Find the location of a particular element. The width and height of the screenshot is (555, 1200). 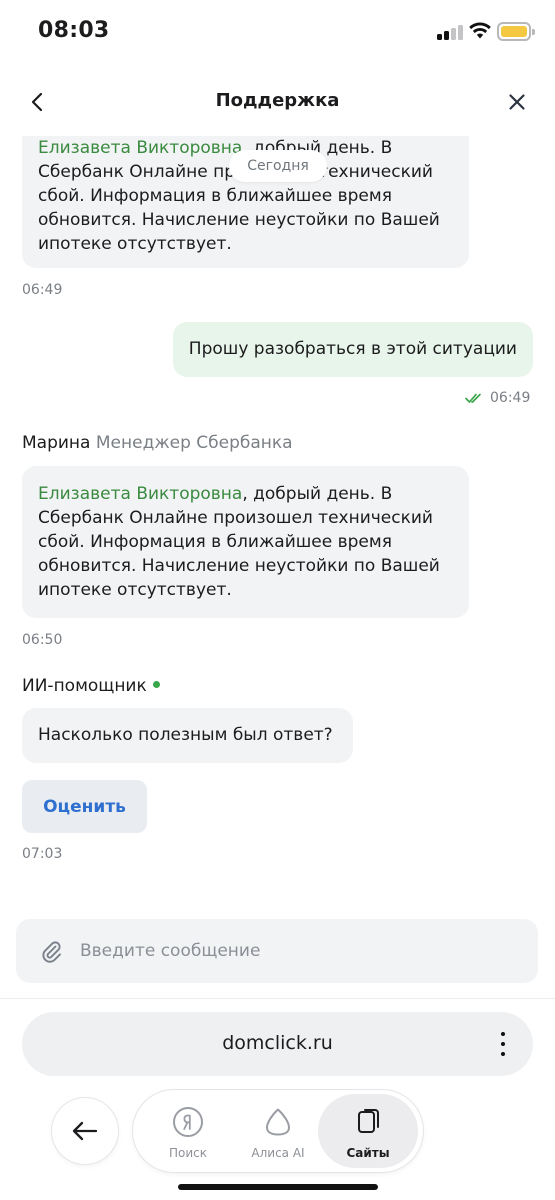

nav-item-alice: Алиса AI is located at coordinates (278, 1131).